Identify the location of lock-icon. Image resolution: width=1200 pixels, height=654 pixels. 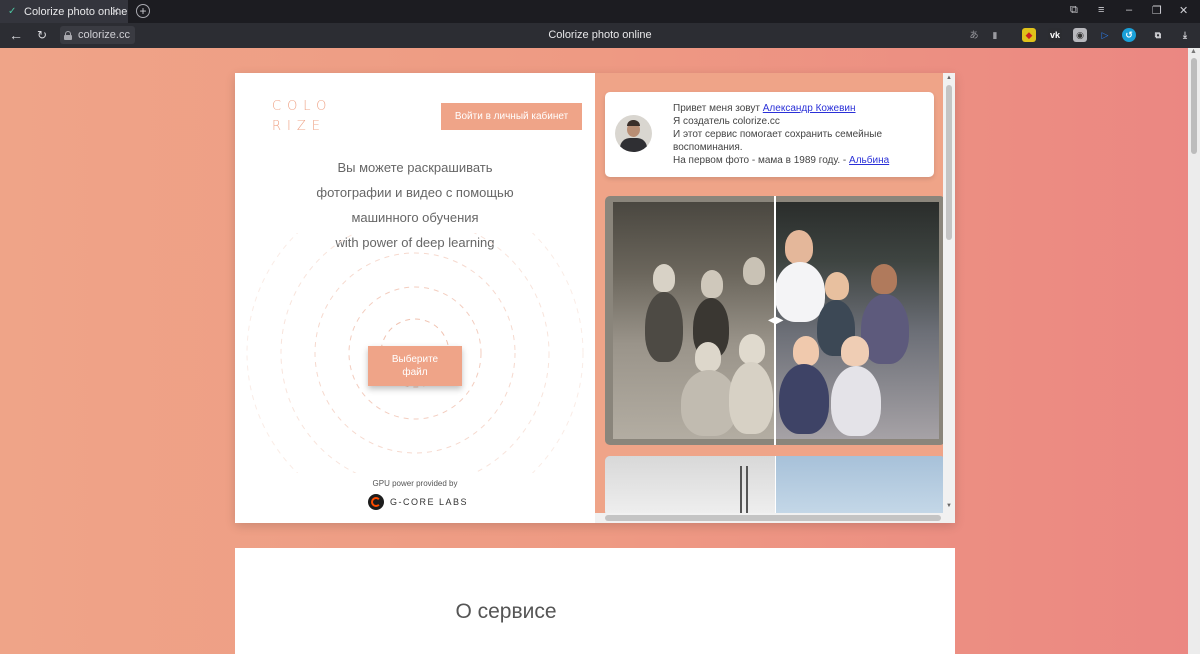
(68, 35).